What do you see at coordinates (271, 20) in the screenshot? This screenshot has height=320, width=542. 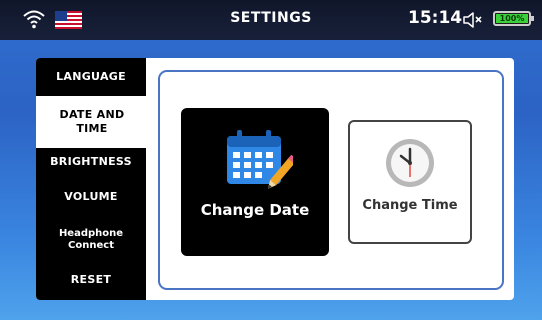 I see `status-bar: SETTINGS 15:14 100%` at bounding box center [271, 20].